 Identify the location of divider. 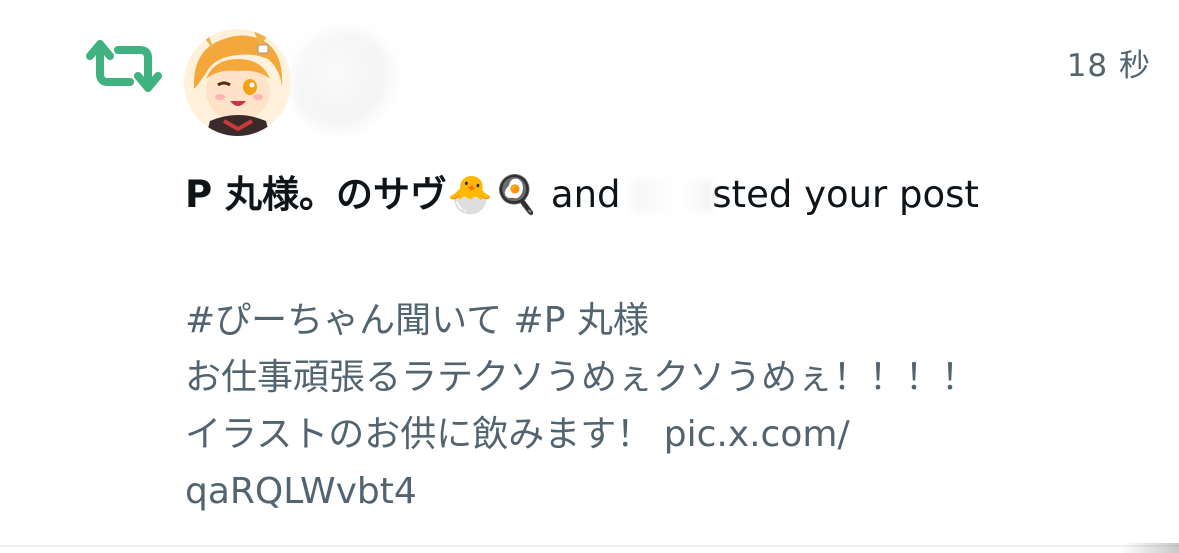
(589, 546).